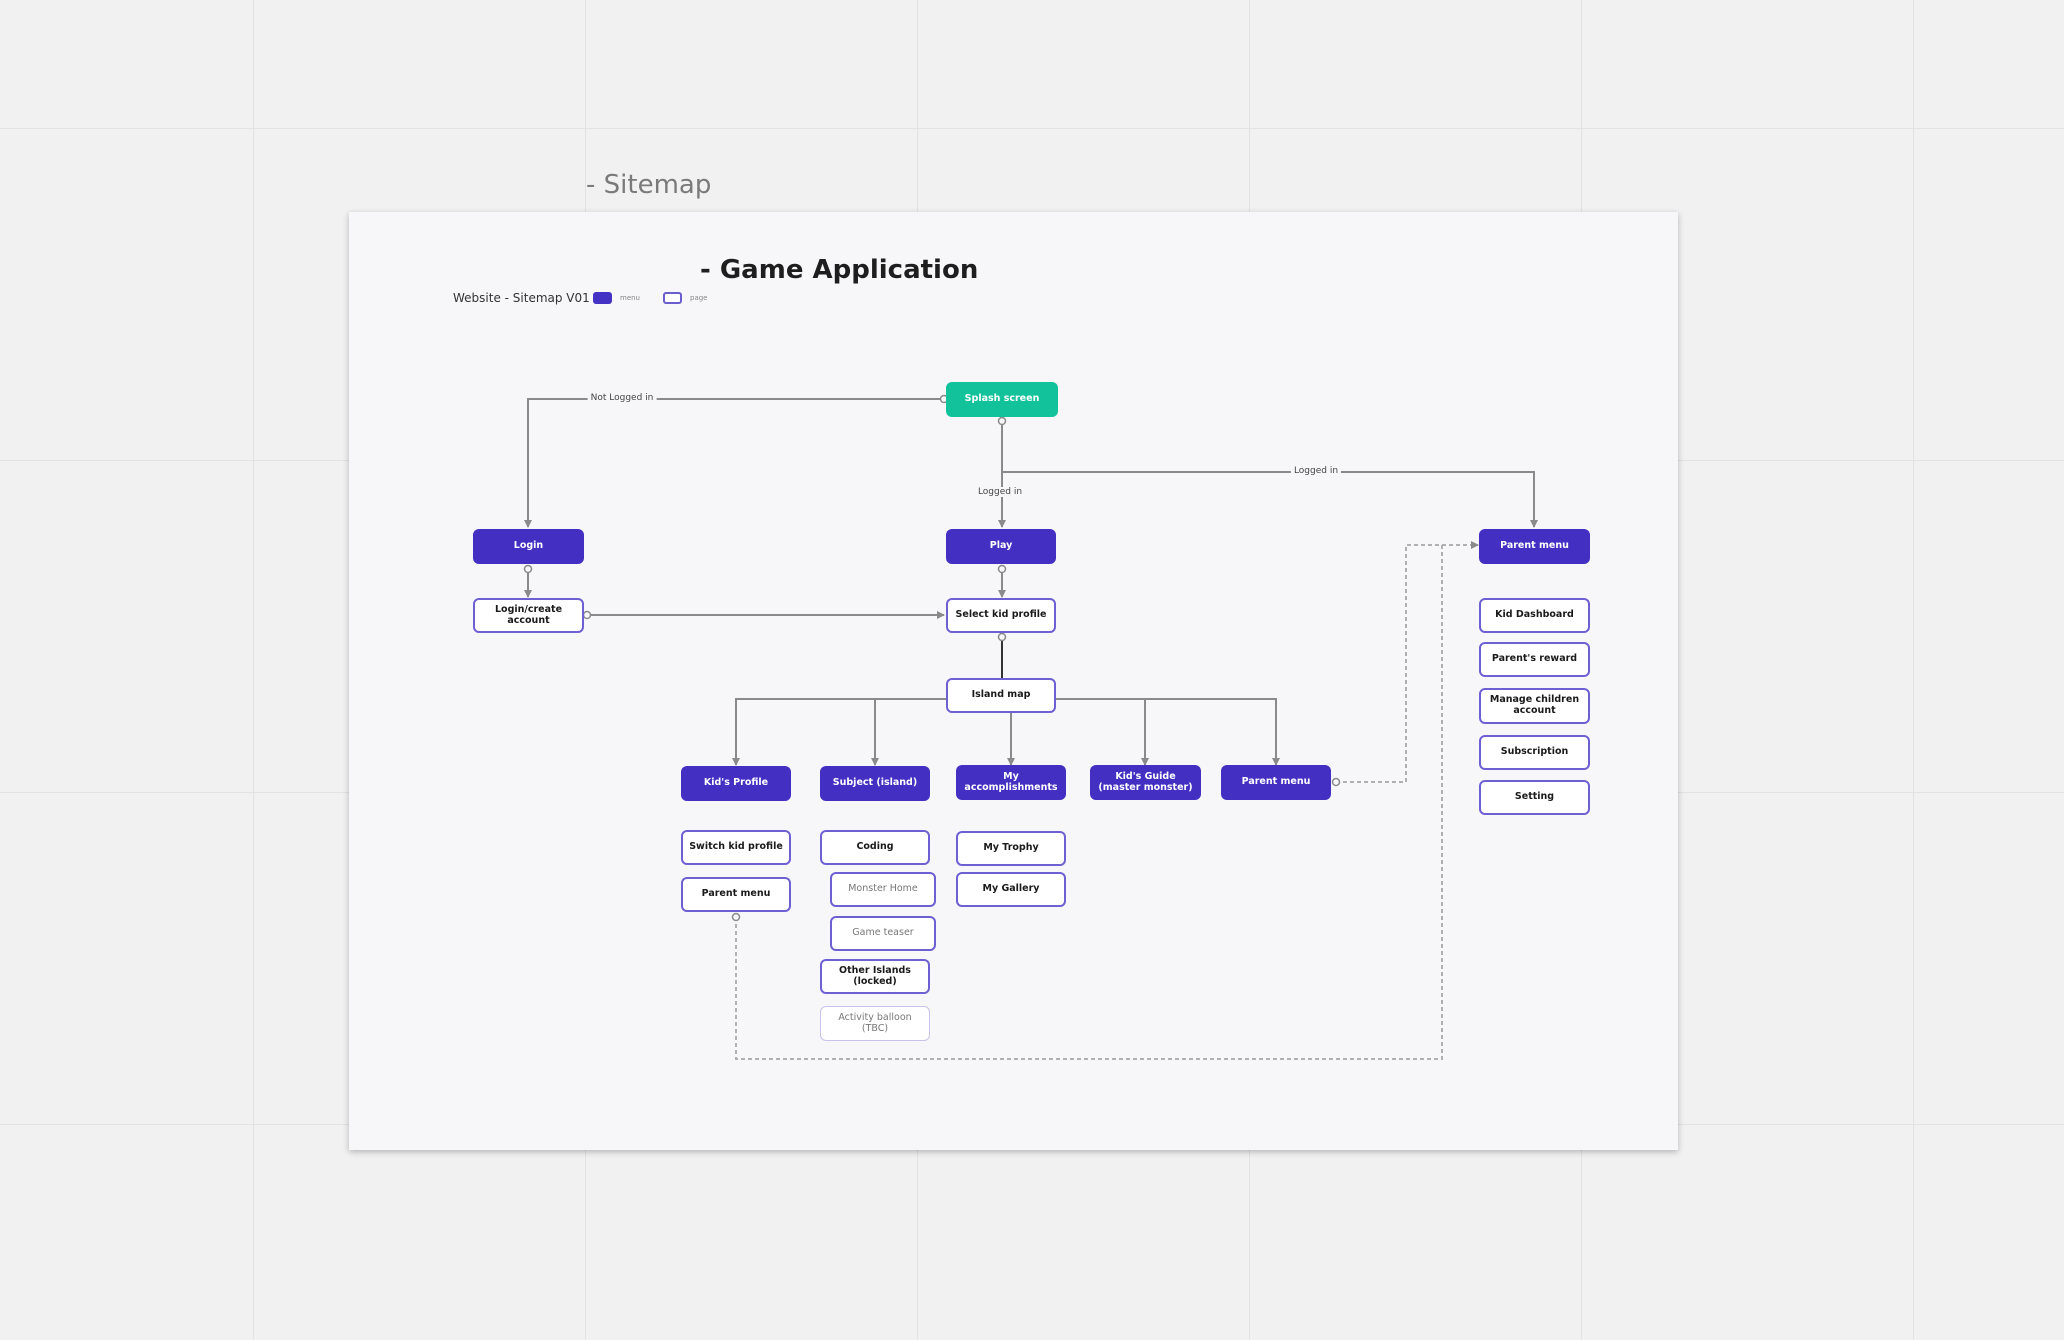  Describe the element at coordinates (1212, 732) in the screenshot. I see `edge-island-parent` at that location.